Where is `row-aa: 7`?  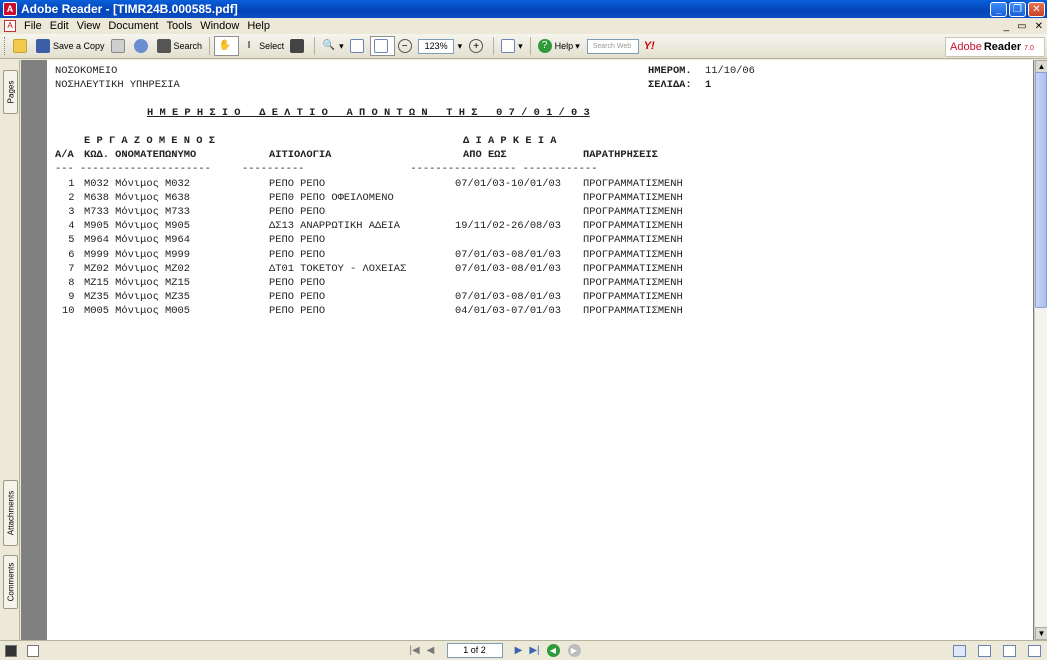
row-aa: 7 is located at coordinates (68, 268).